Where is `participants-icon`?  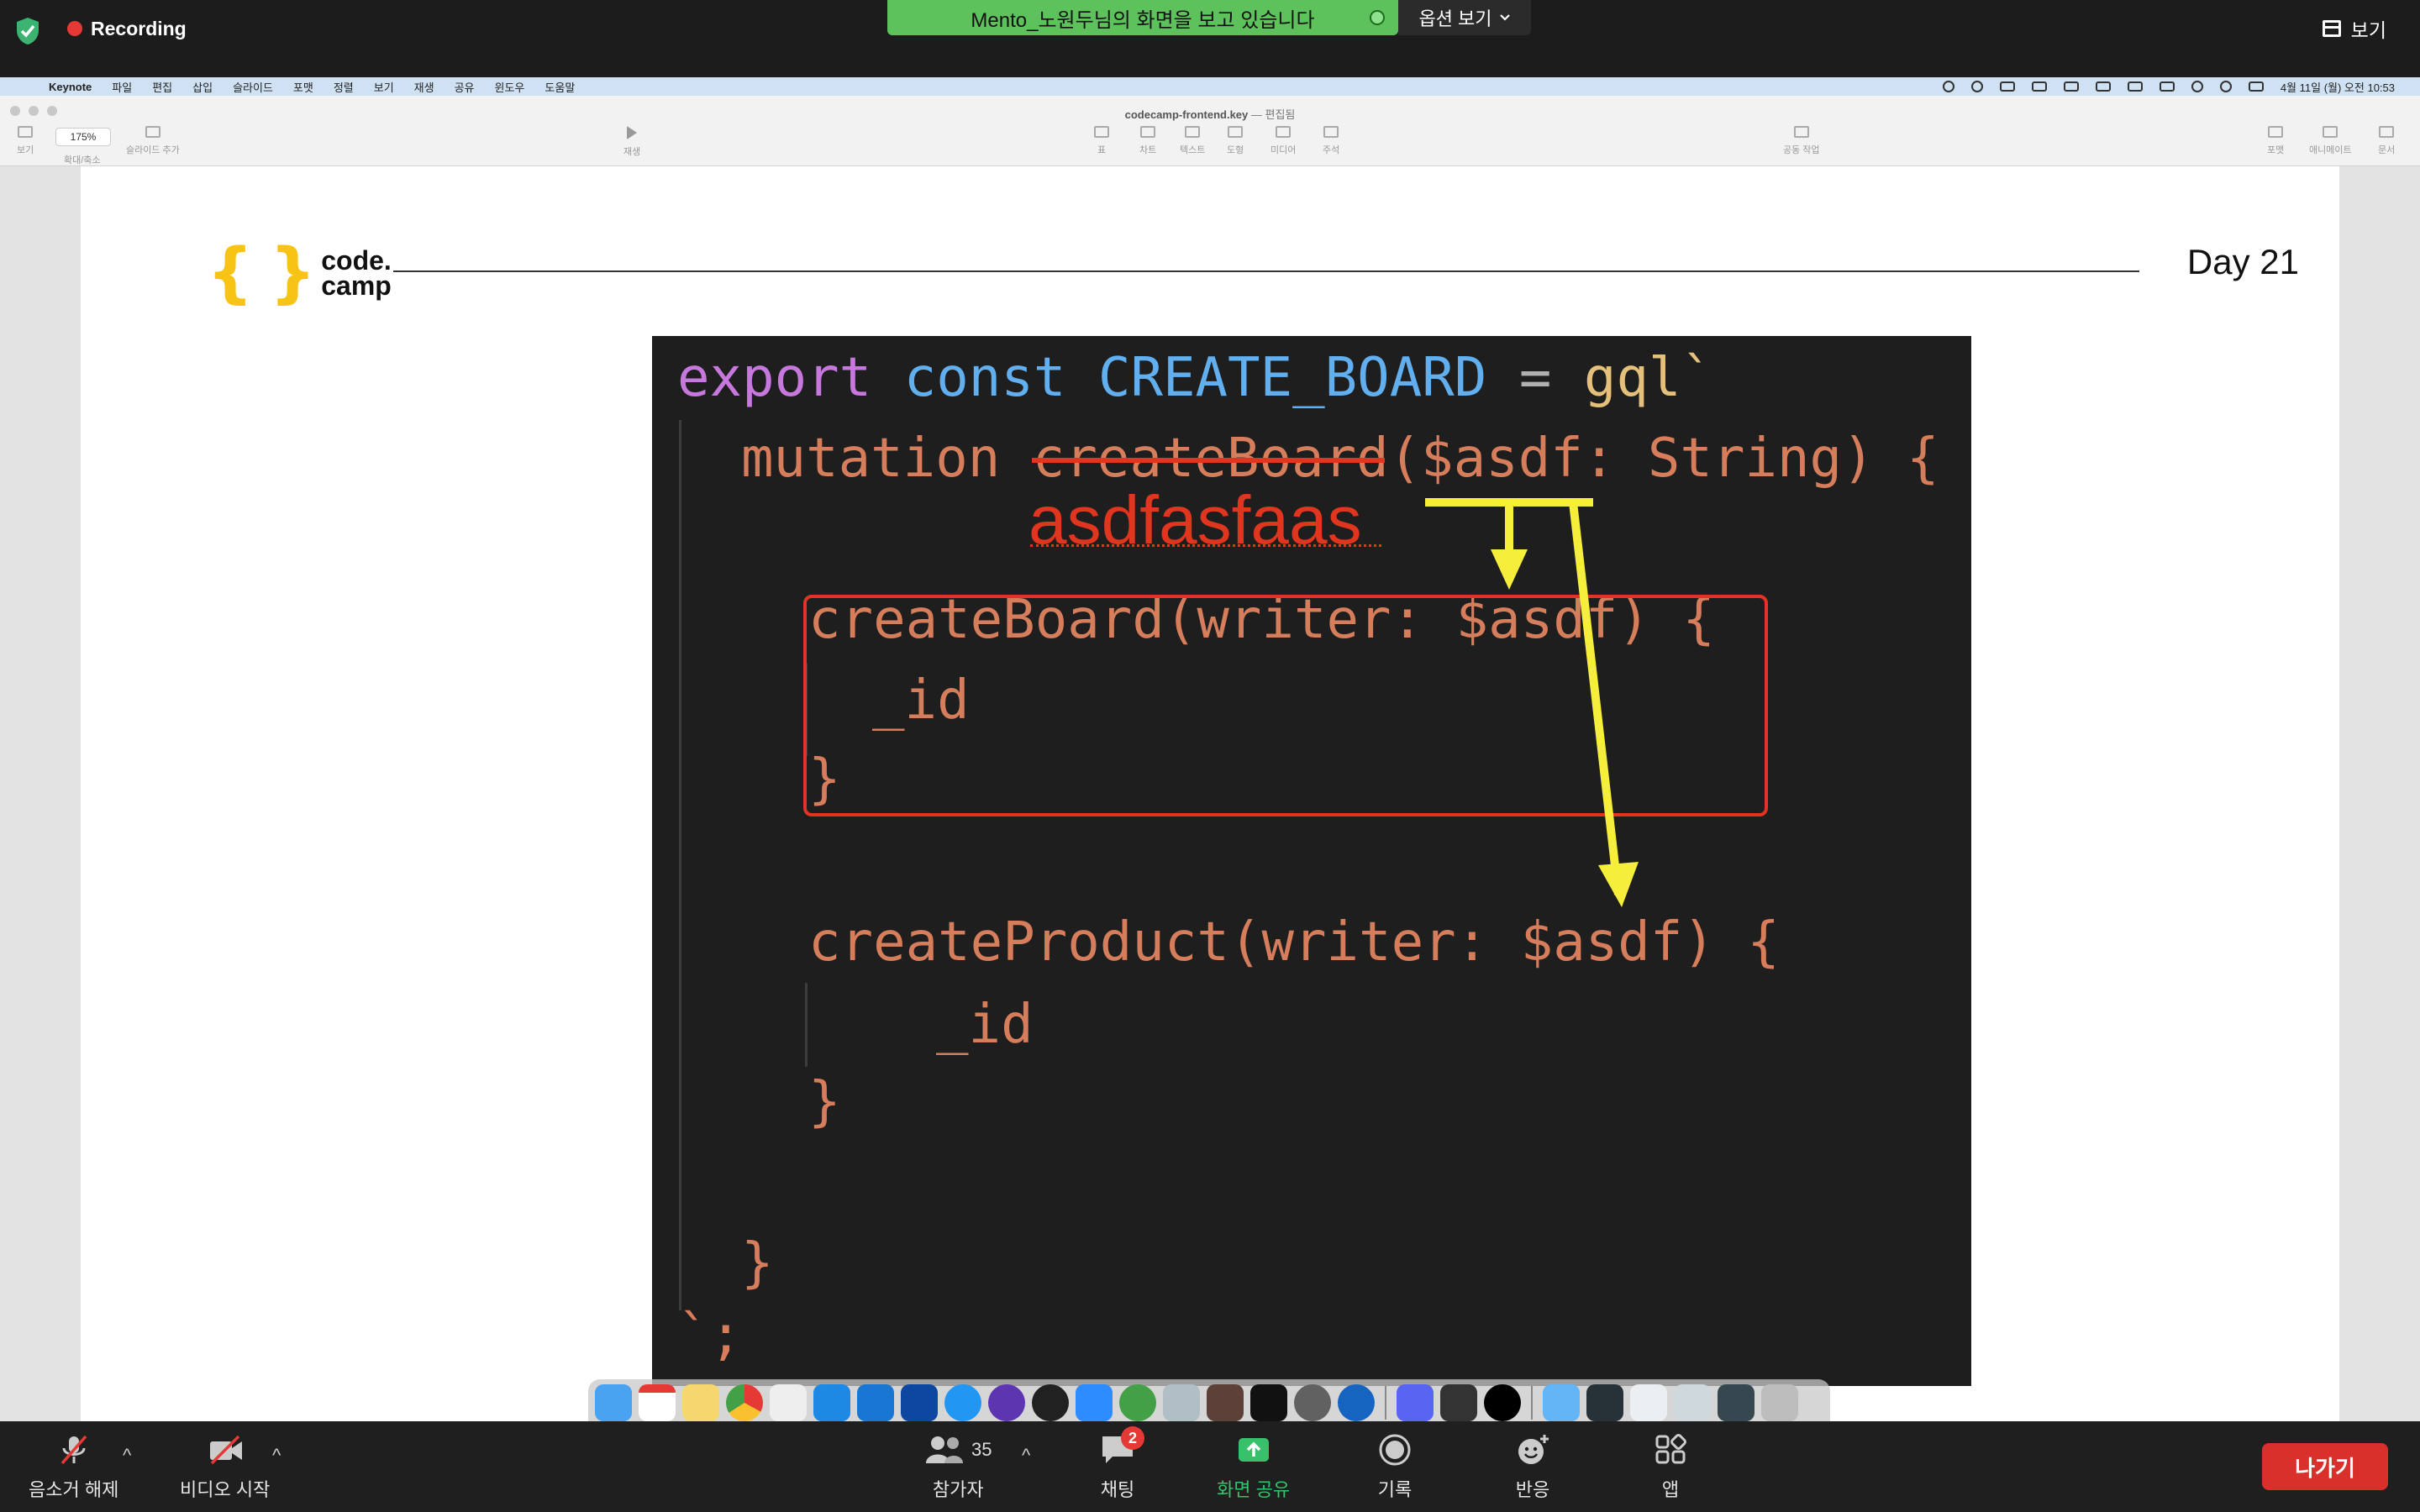 participants-icon is located at coordinates (944, 1449).